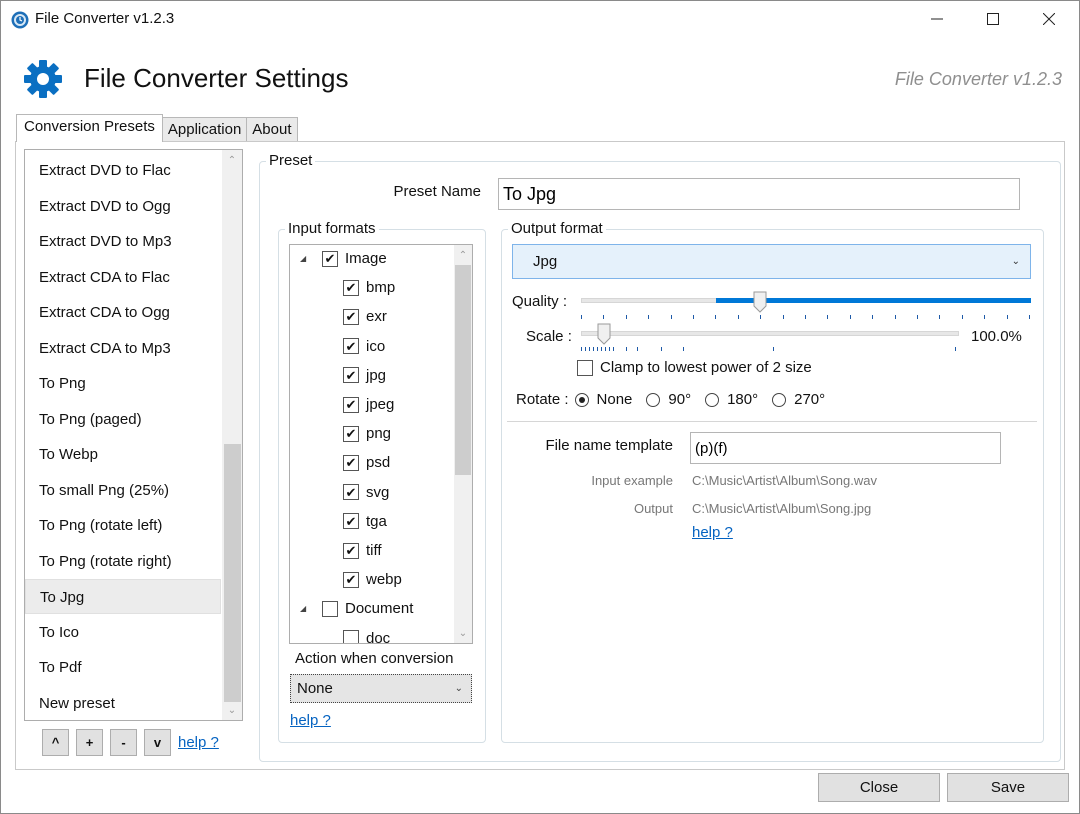 This screenshot has height=814, width=1080. What do you see at coordinates (123, 206) in the screenshot?
I see `preset-list-item: Extract DVD to Ogg` at bounding box center [123, 206].